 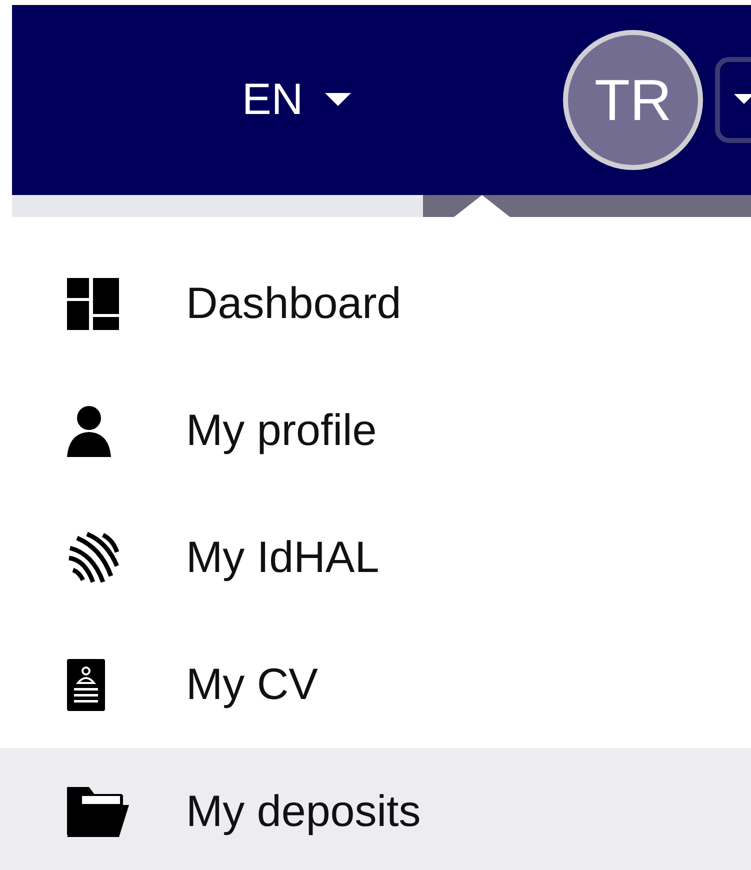 I want to click on dashboard-icon, so click(x=93, y=304).